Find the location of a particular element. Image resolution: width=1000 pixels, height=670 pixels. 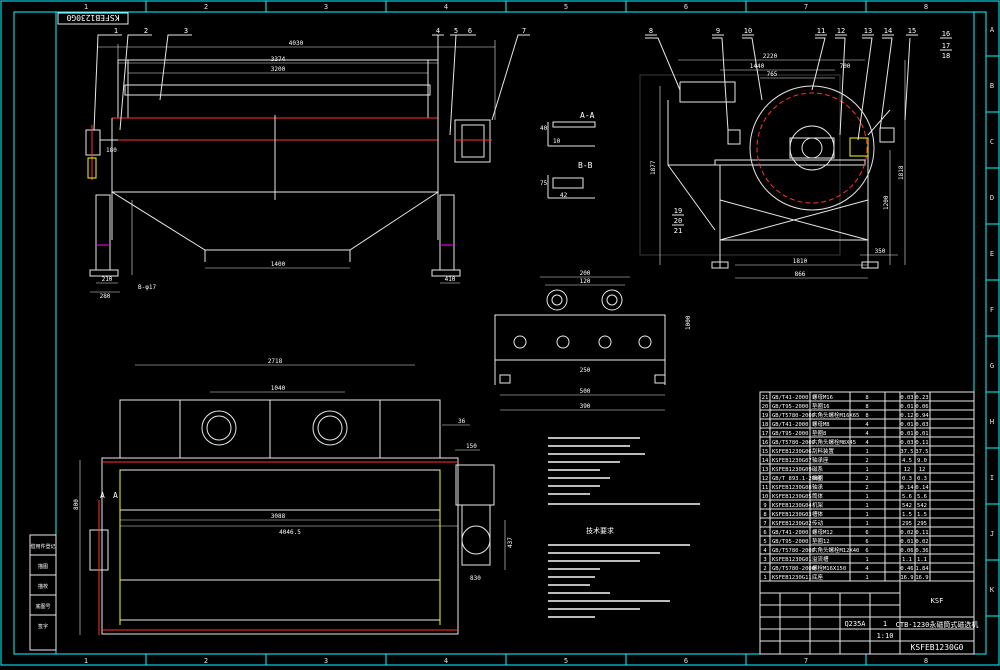

parts-cell-w1: 1.5 is located at coordinates (907, 515).